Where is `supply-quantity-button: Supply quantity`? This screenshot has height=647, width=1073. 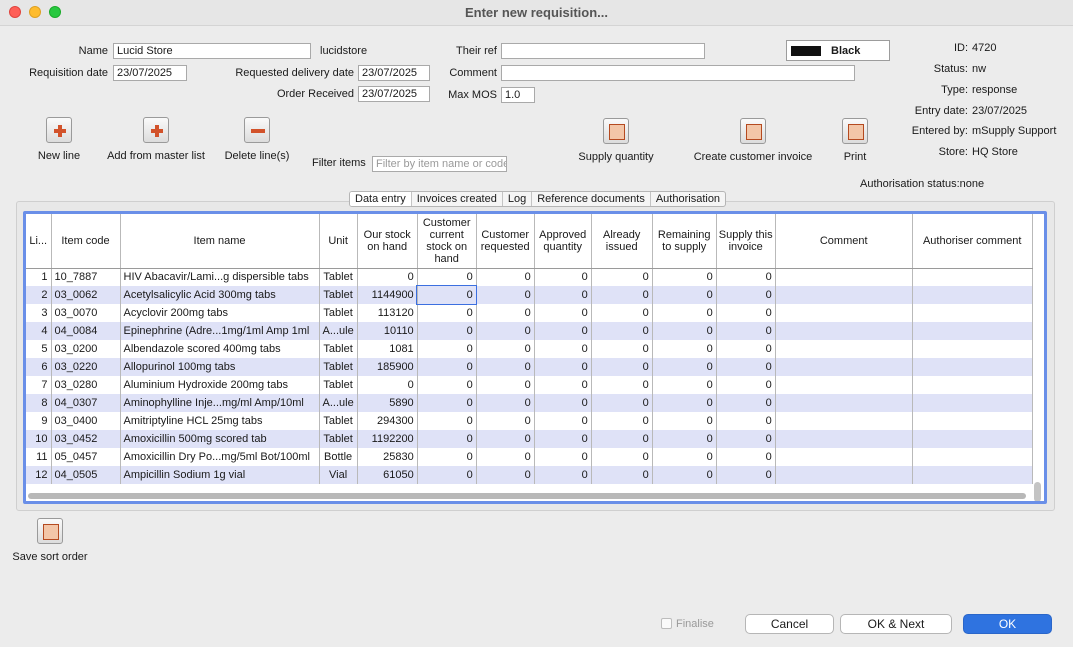
supply-quantity-button: Supply quantity is located at coordinates (616, 140).